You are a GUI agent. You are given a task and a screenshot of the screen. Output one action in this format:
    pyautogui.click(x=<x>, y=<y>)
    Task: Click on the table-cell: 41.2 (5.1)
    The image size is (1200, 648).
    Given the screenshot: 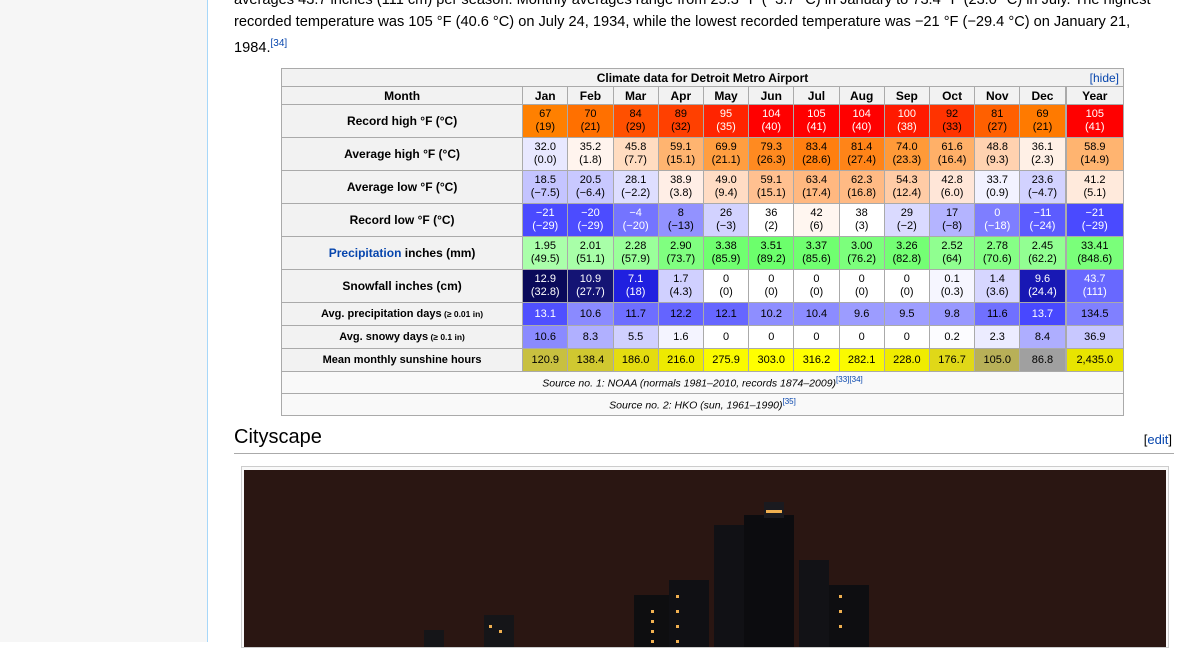 What is the action you would take?
    pyautogui.click(x=1094, y=187)
    